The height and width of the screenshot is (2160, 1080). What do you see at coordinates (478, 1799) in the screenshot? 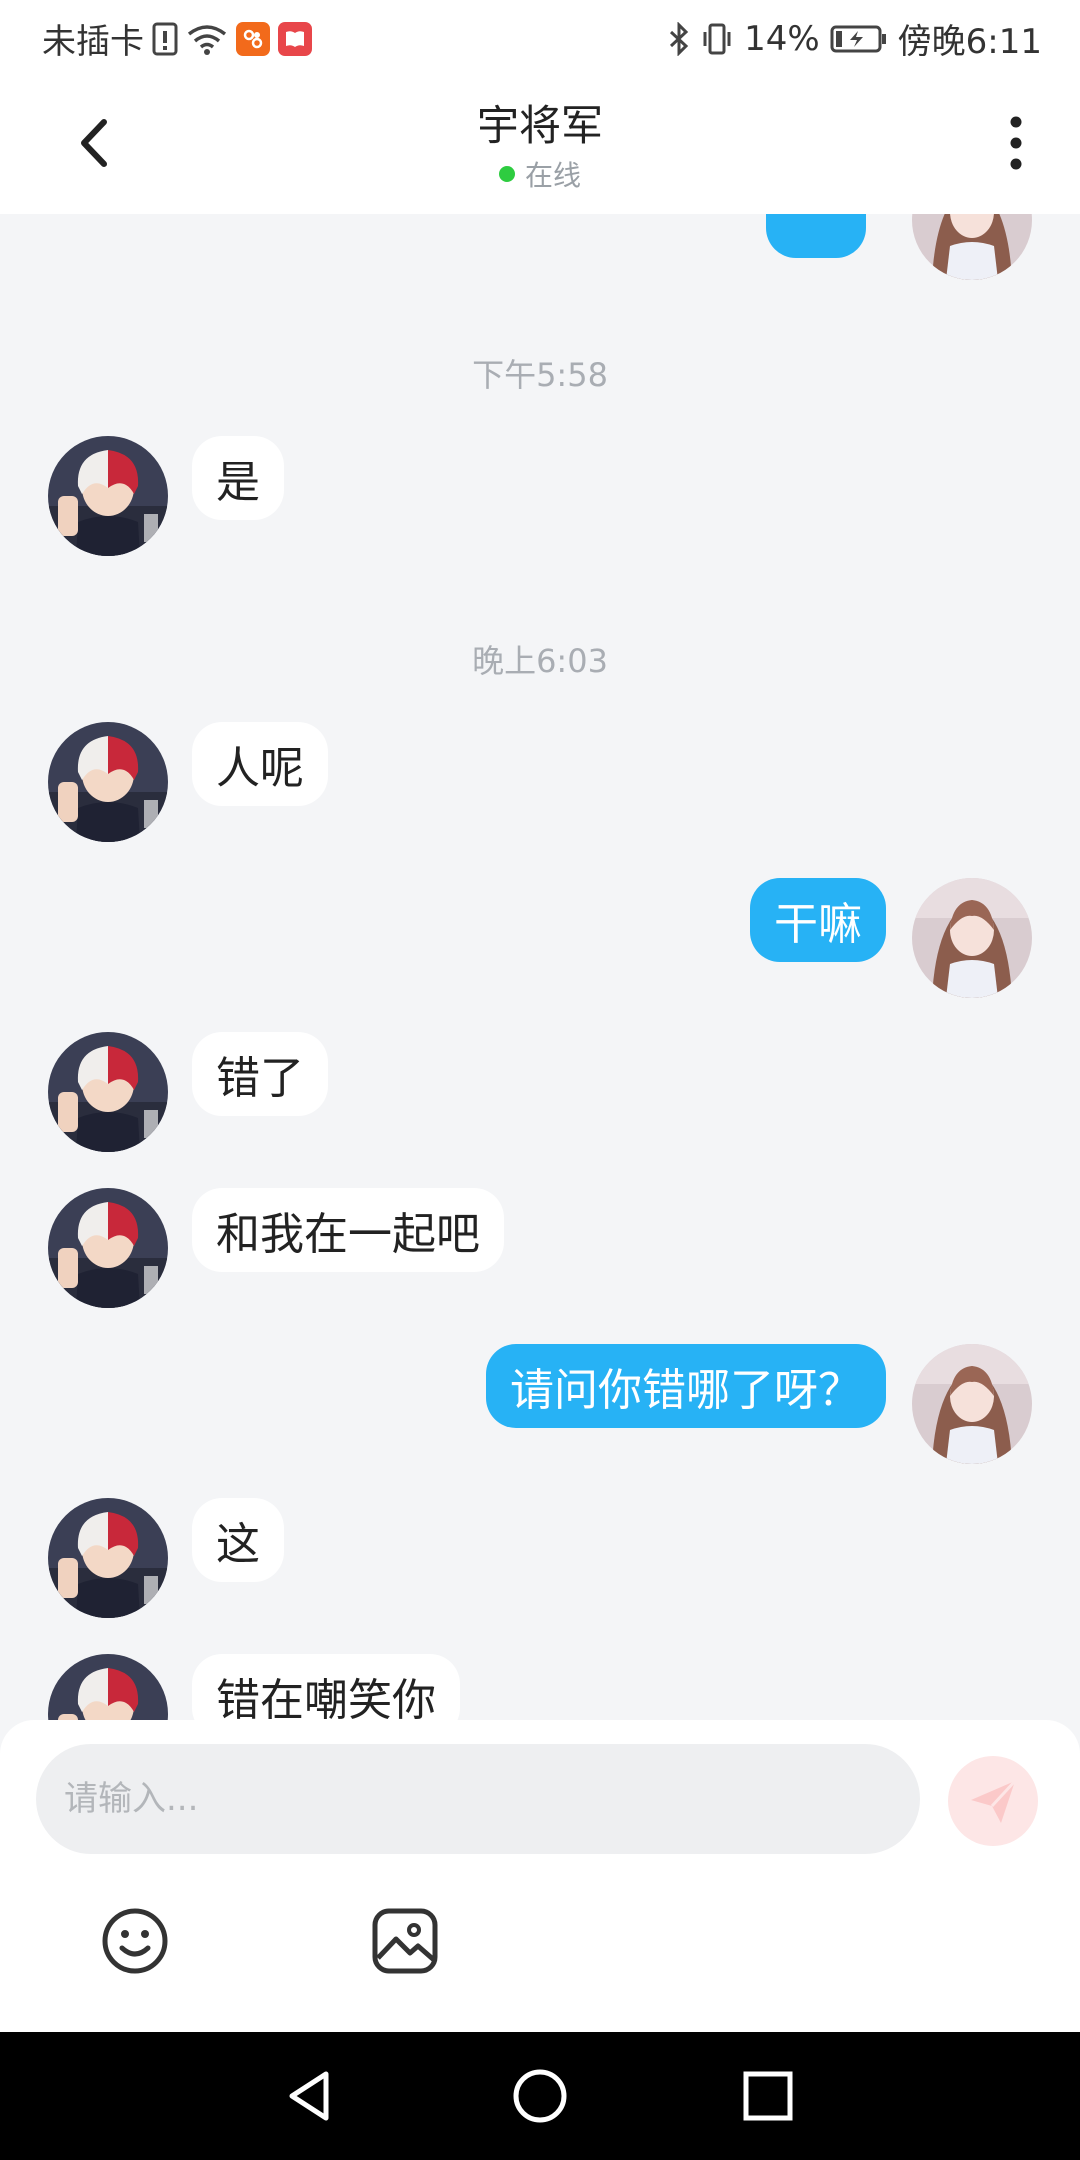
I see `message-input` at bounding box center [478, 1799].